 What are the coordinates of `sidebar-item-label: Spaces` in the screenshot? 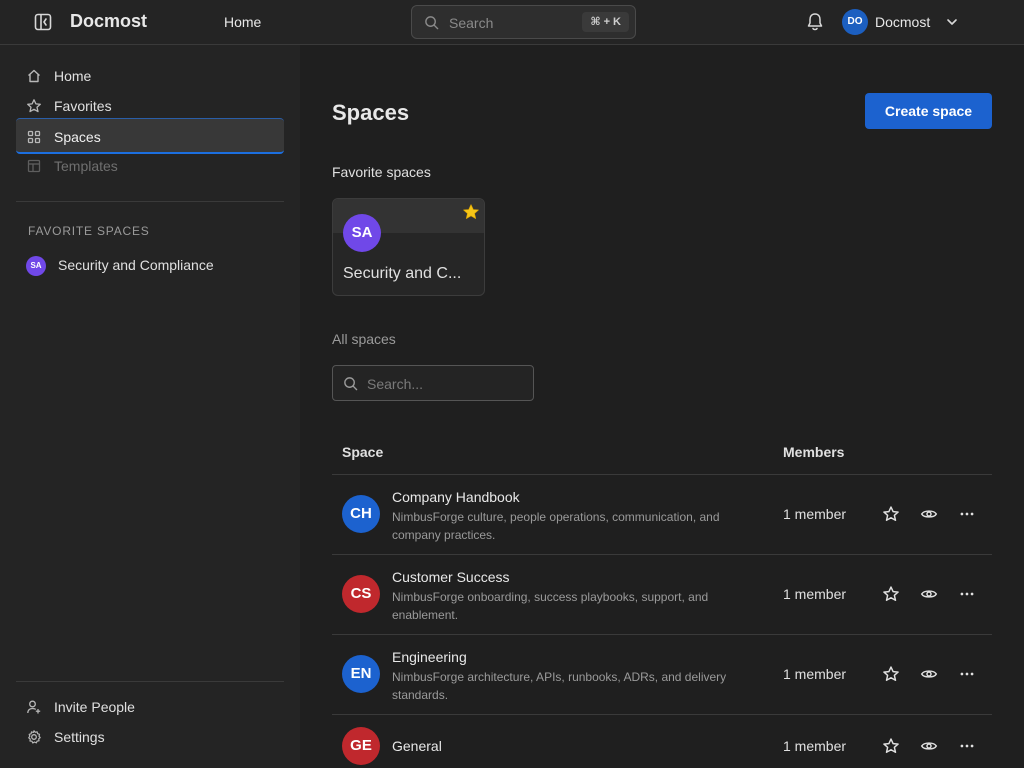 It's located at (77, 137).